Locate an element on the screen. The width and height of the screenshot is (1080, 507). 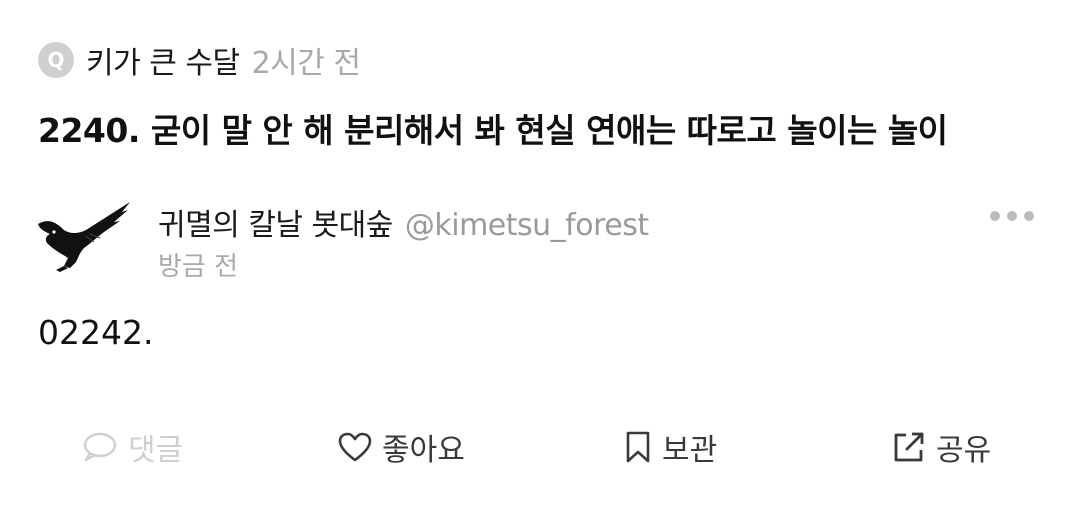
like-button: 좋아요 is located at coordinates (401, 447).